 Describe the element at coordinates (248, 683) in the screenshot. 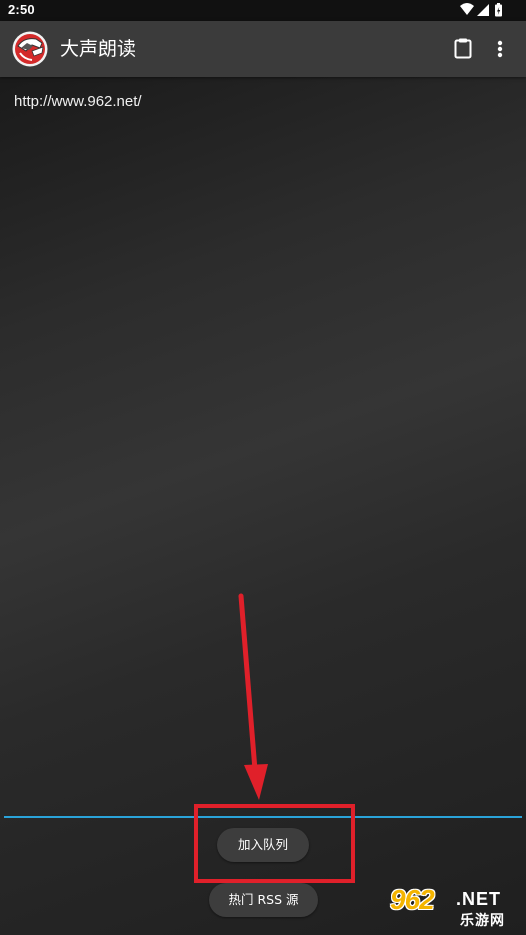

I see `arrow-shaft` at that location.